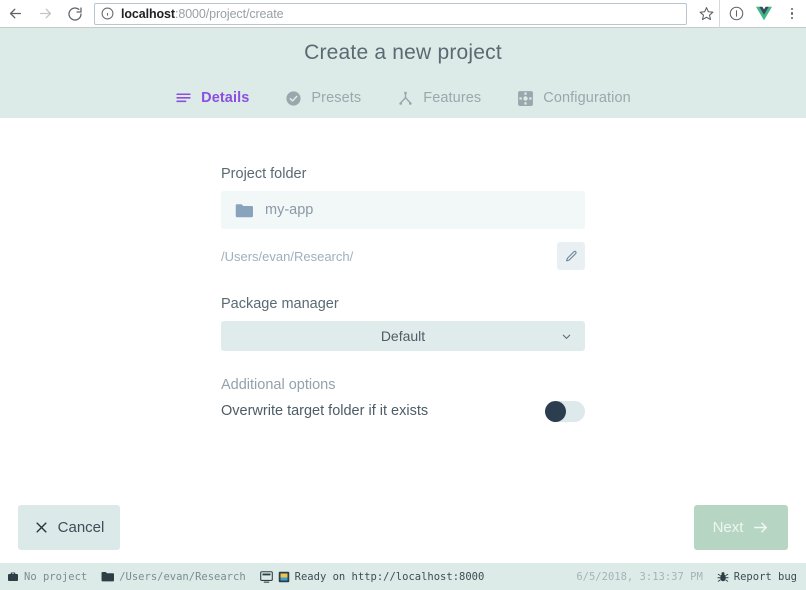 The height and width of the screenshot is (590, 806). What do you see at coordinates (56, 576) in the screenshot?
I see `status-project-text: No project` at bounding box center [56, 576].